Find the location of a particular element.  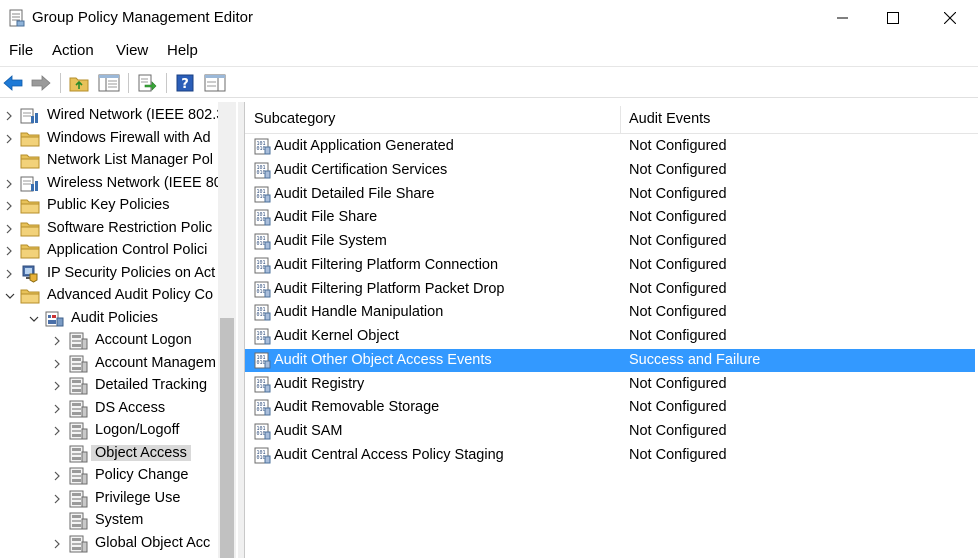

tree-item: Audit Policies is located at coordinates (110, 319).